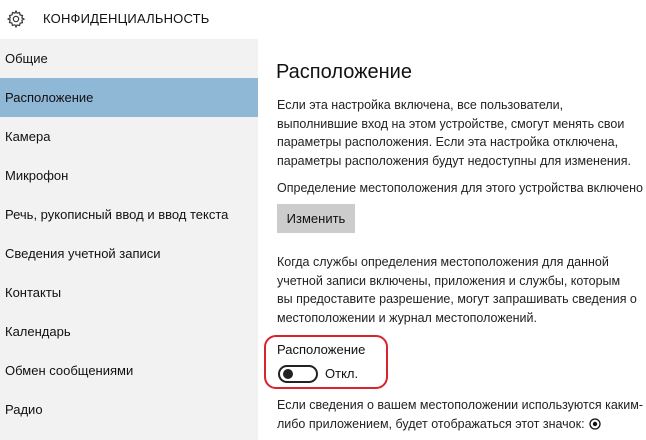  I want to click on sidebar-item-calendar: Календарь, so click(129, 331).